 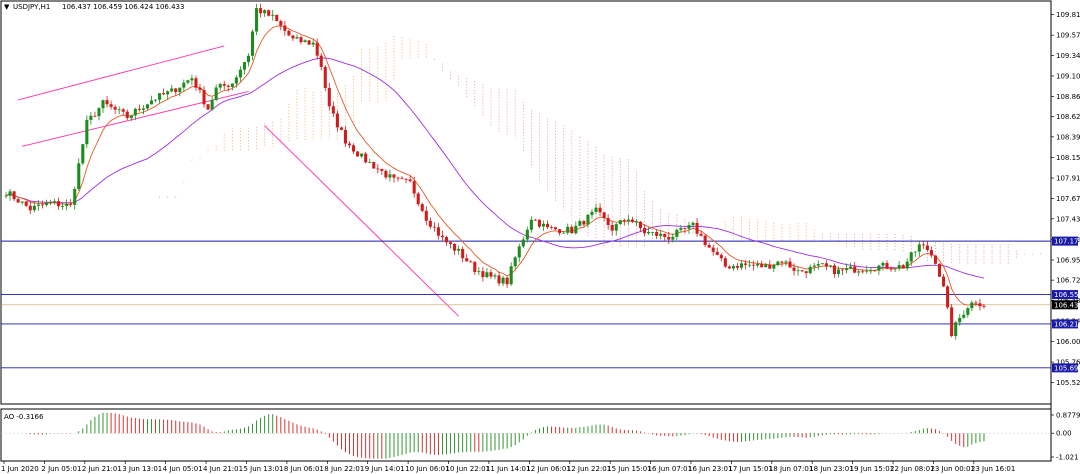 What do you see at coordinates (750, 469) in the screenshot?
I see `time-tick-label: 17 Jun 15:01` at bounding box center [750, 469].